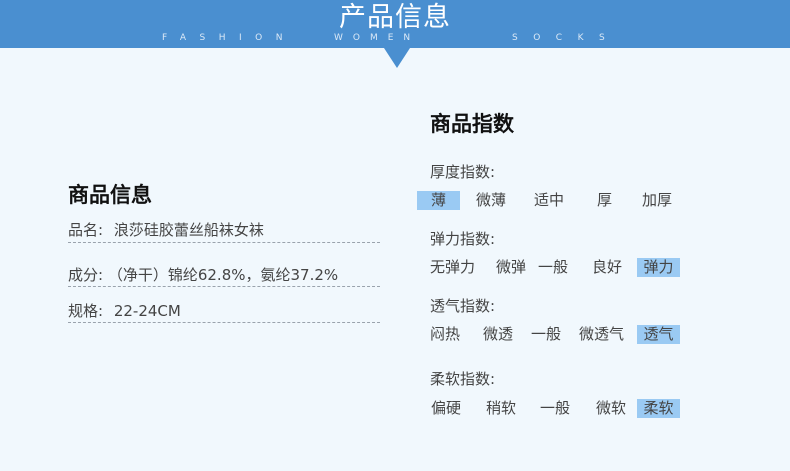  I want to click on breathability-option-stuffy: 闷热, so click(445, 334).